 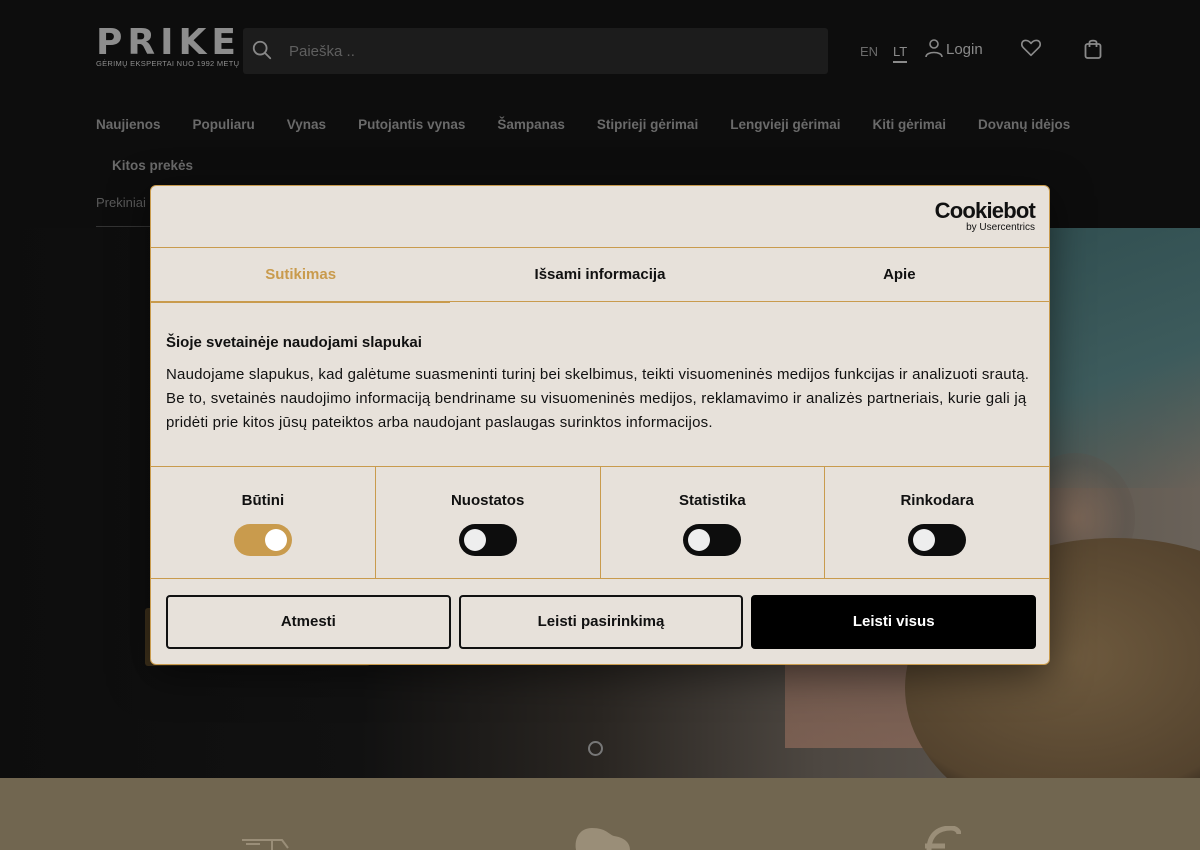 I want to click on search-bar, so click(x=535, y=51).